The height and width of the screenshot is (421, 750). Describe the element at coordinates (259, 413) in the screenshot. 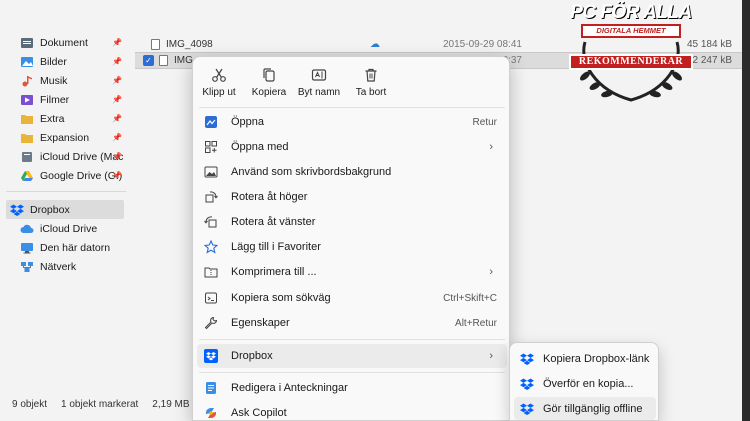

I see `menu-item-label: Ask Copilot` at that location.